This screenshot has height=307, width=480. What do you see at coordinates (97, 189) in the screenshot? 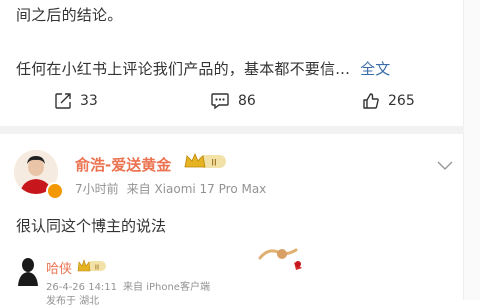
I see `comment-time: 7小时前` at bounding box center [97, 189].